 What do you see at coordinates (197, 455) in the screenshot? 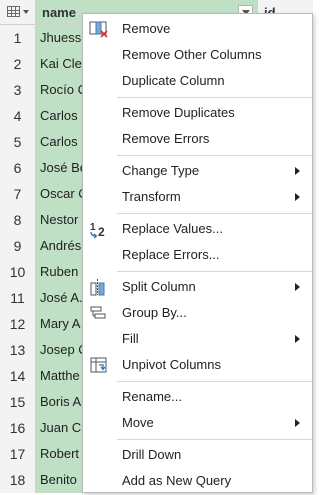
I see `menu-item-drill-down: Drill Down` at bounding box center [197, 455].